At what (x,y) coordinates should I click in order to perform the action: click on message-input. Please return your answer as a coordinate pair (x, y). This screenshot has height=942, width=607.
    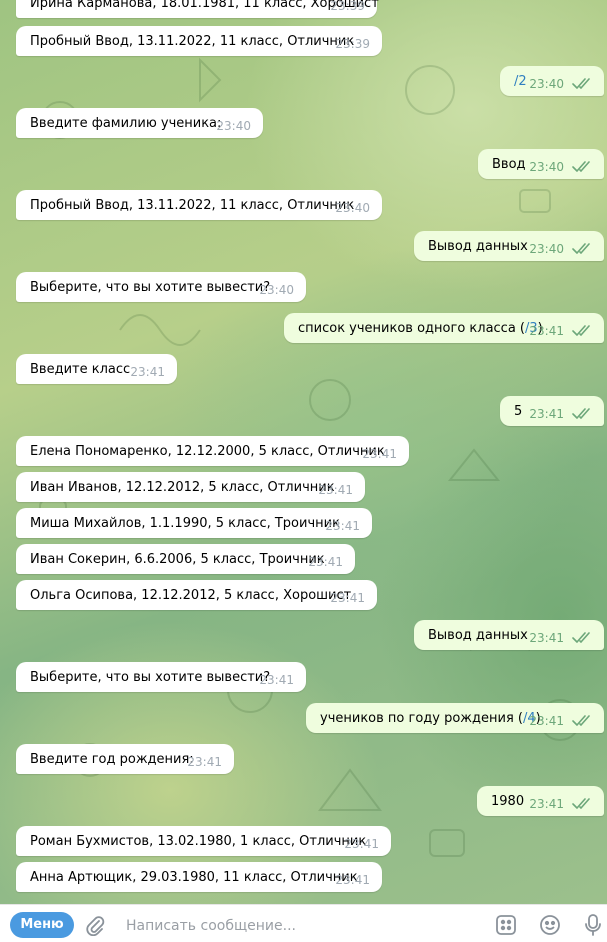
    Looking at the image, I should click on (296, 926).